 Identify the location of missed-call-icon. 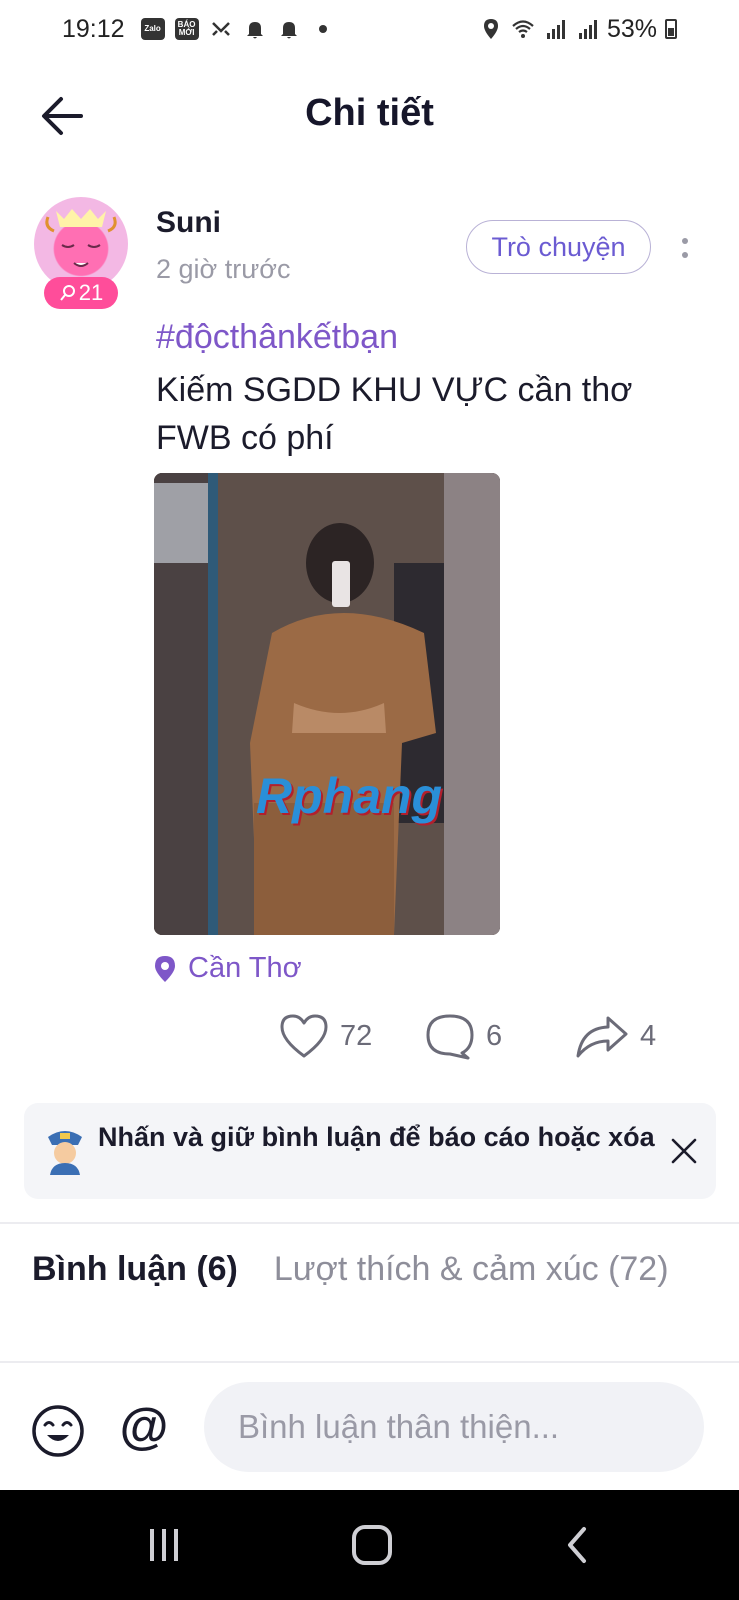
(220, 29).